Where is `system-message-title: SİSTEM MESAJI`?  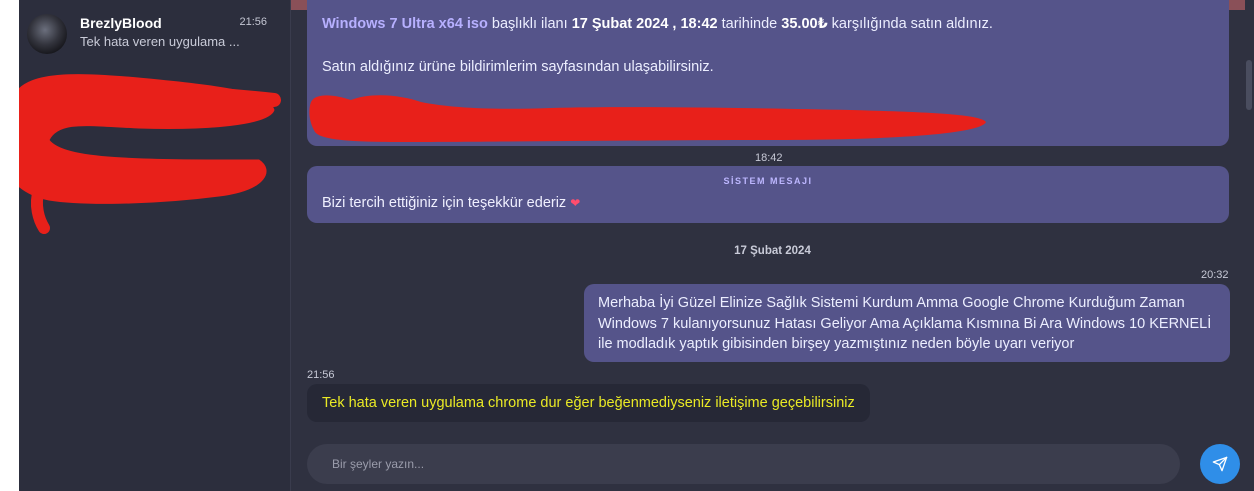
system-message-title: SİSTEM MESAJI is located at coordinates (768, 181).